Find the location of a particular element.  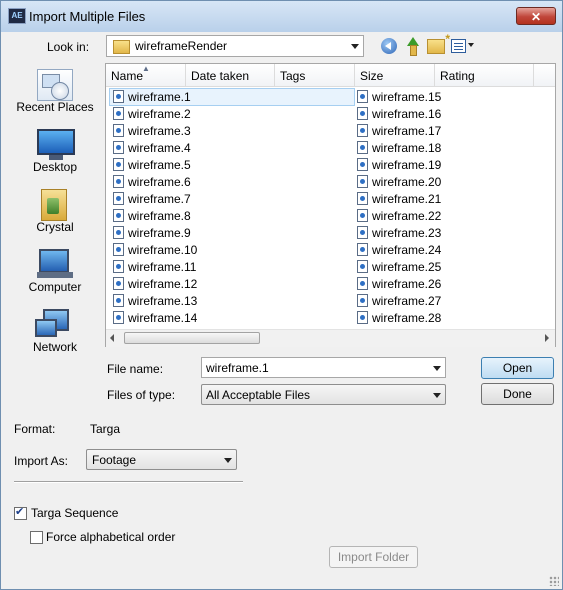

file-item: wireframe.16 is located at coordinates (458, 114).